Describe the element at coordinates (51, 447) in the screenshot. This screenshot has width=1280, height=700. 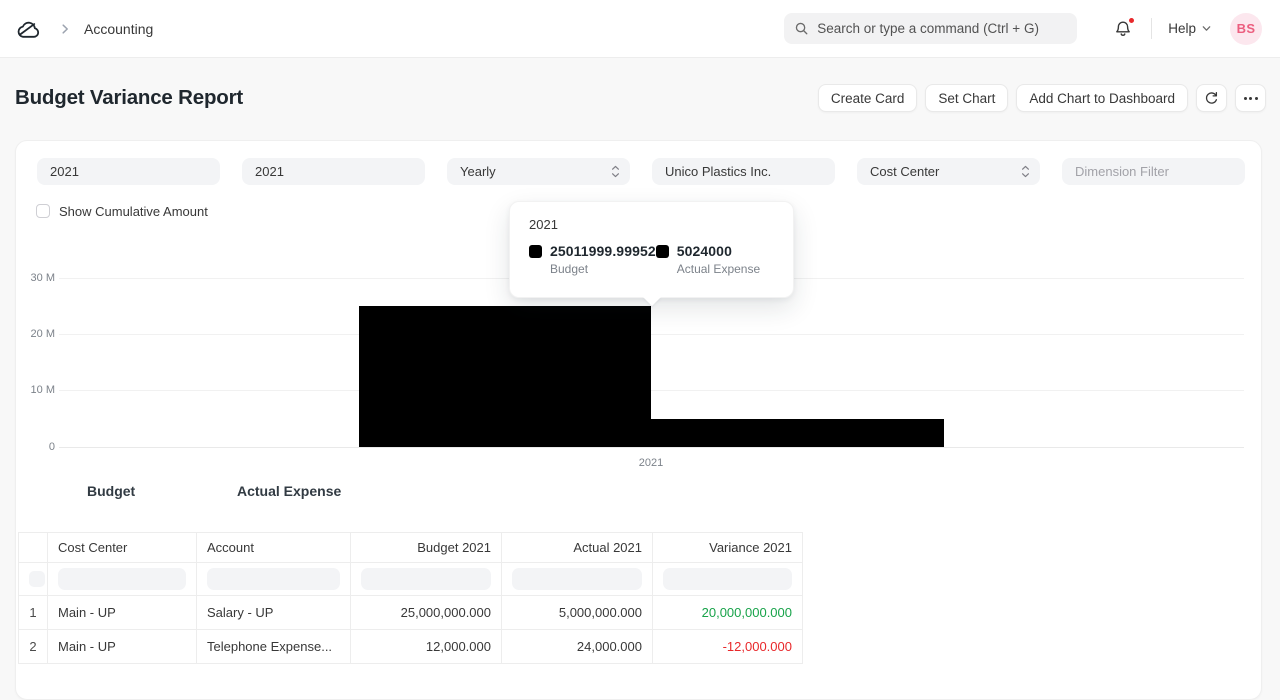
I see `y-axis-tick: 0` at that location.